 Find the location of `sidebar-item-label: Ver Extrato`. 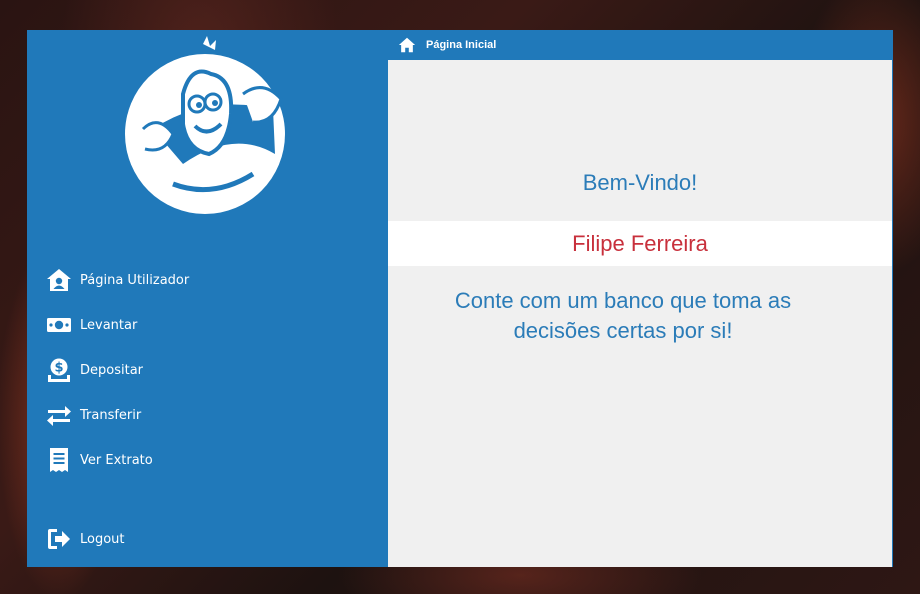

sidebar-item-label: Ver Extrato is located at coordinates (116, 460).